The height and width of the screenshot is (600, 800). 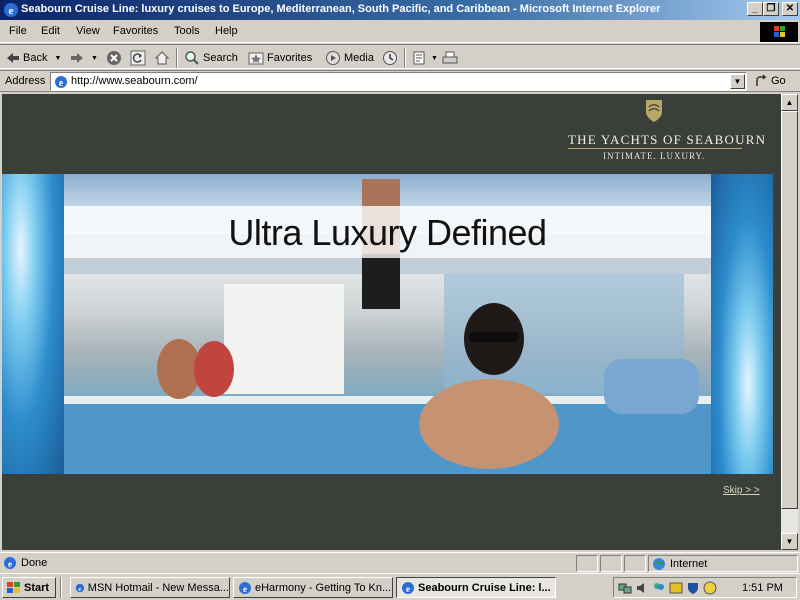 I want to click on address-input: e http://www.seabourn.com/ ▼, so click(x=398, y=81).